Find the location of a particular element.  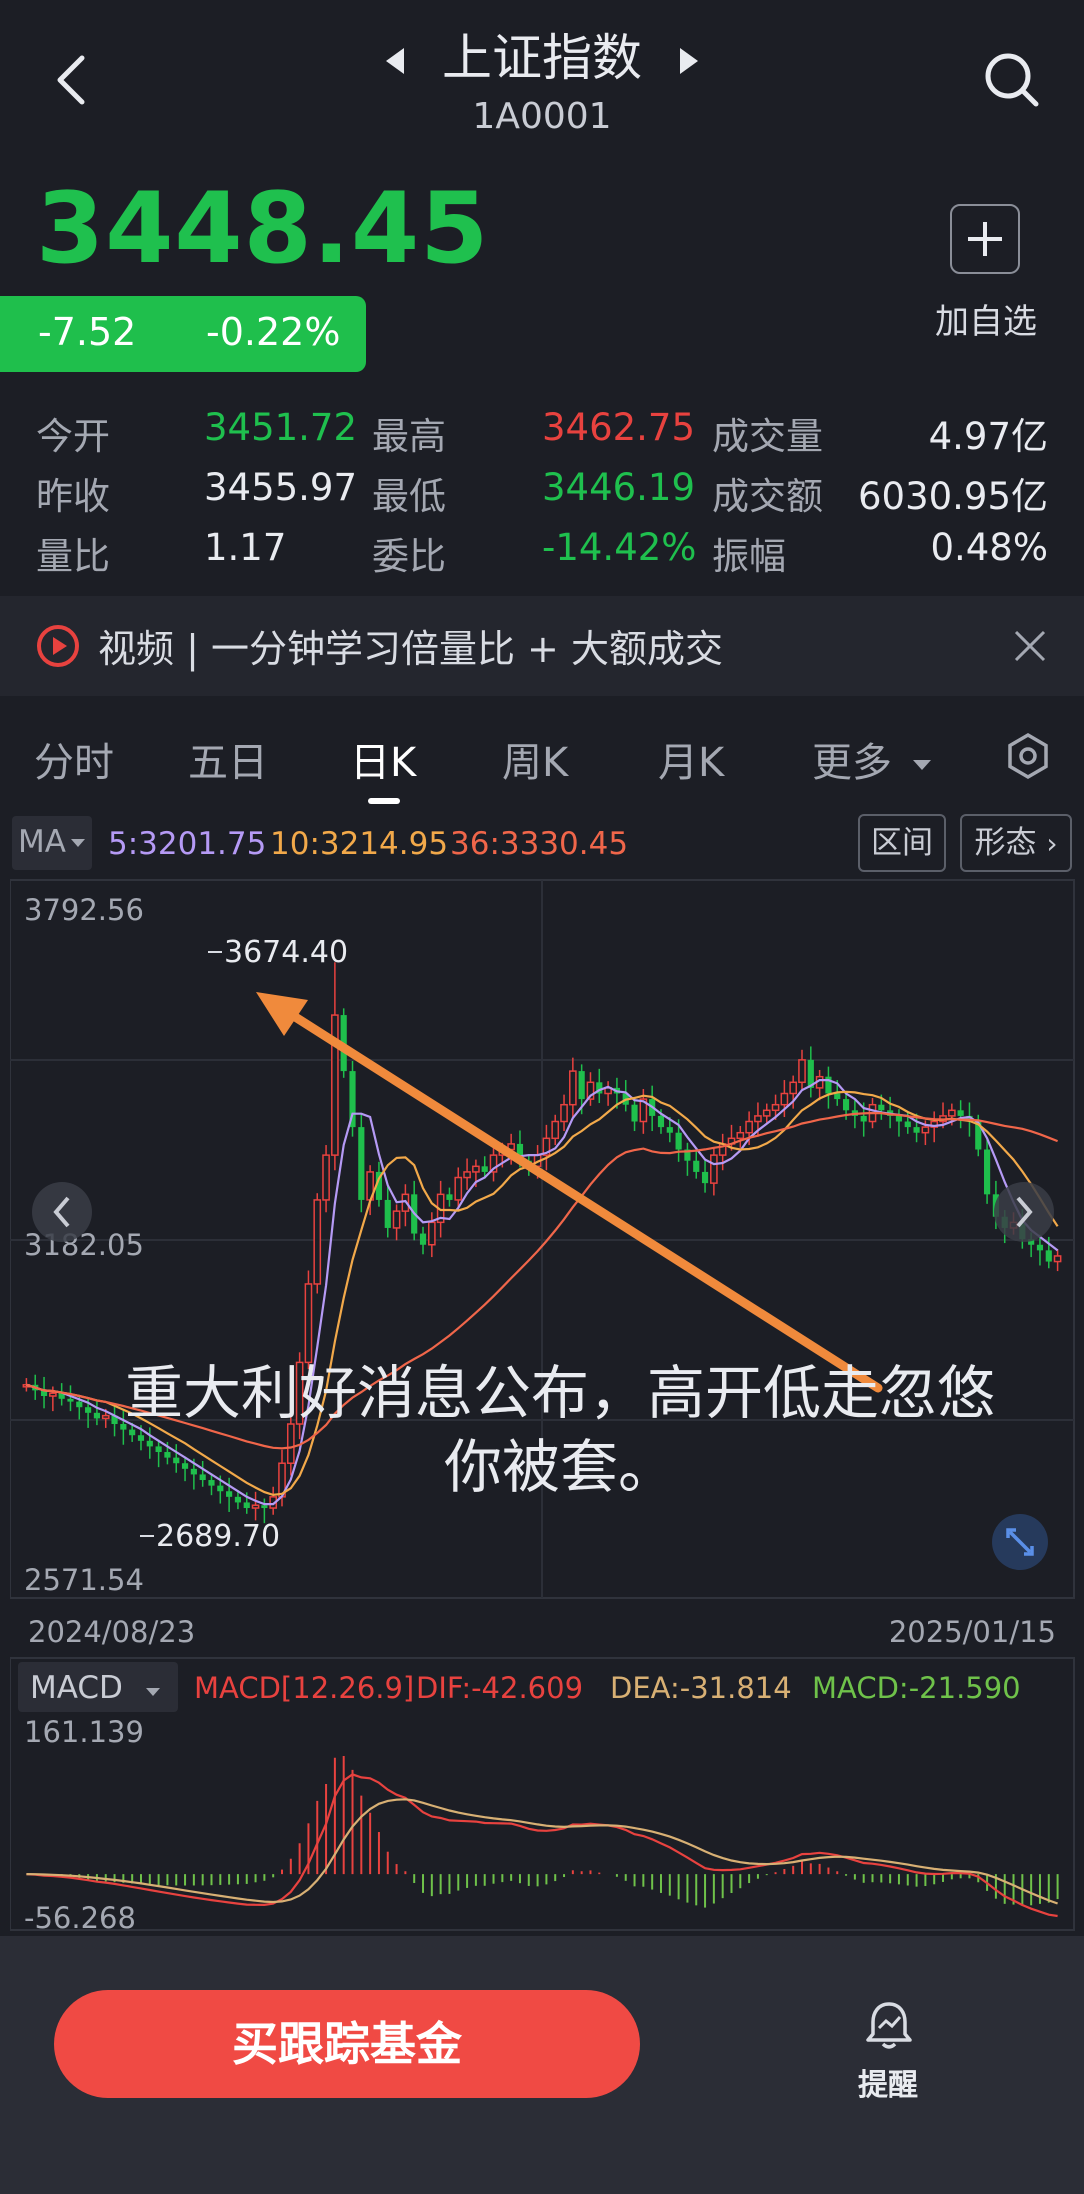

alert-bell-icon is located at coordinates (889, 2026).